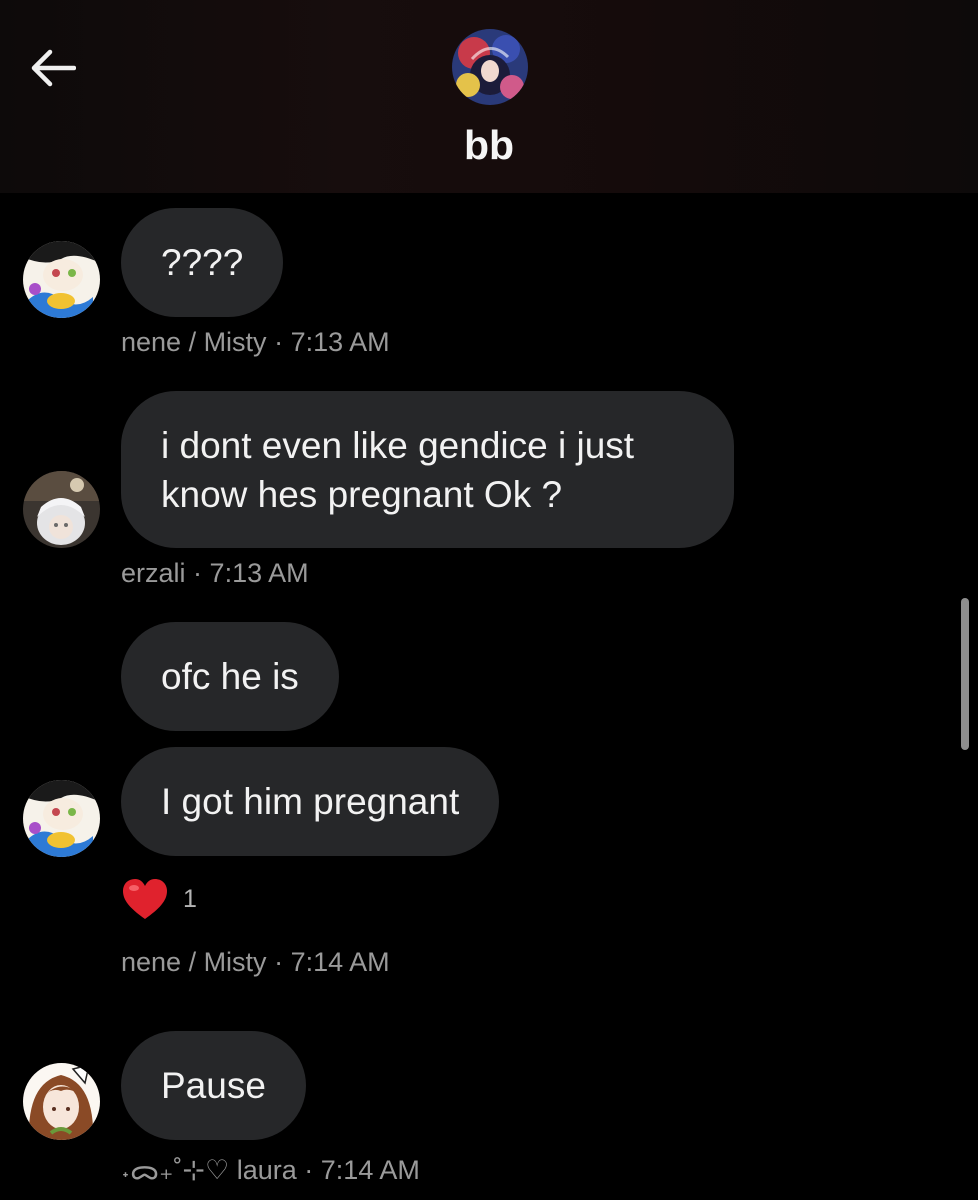 The image size is (978, 1200). Describe the element at coordinates (490, 67) in the screenshot. I see `group-avatar` at that location.